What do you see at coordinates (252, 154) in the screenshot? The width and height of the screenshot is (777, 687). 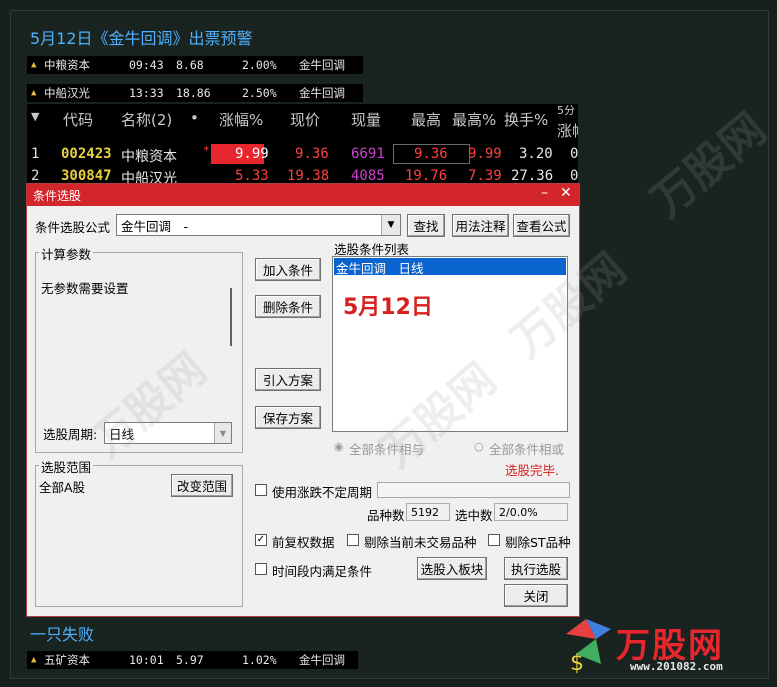 I see `row-change: 9.99` at bounding box center [252, 154].